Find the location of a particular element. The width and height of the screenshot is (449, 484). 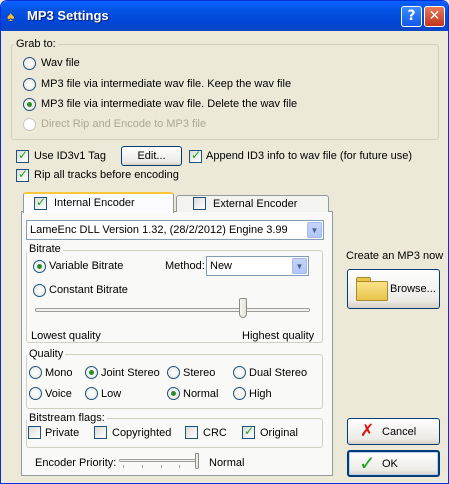

create-mp3-label: Create an MP3 now is located at coordinates (395, 256).